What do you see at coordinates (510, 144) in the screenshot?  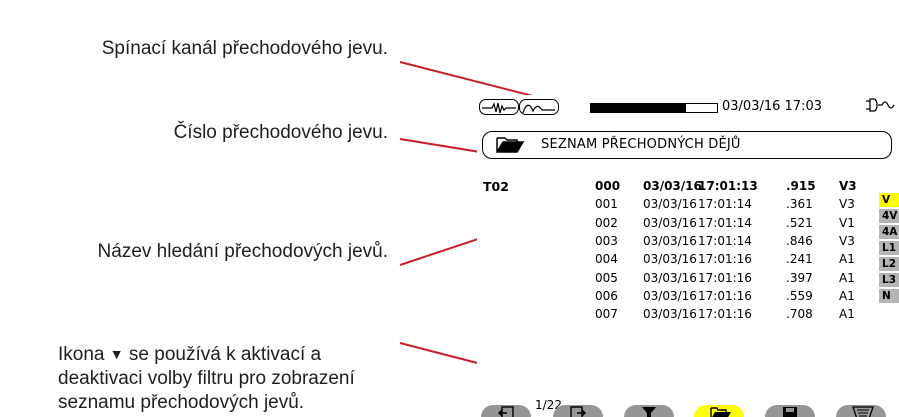 I see `open-folder-icon` at bounding box center [510, 144].